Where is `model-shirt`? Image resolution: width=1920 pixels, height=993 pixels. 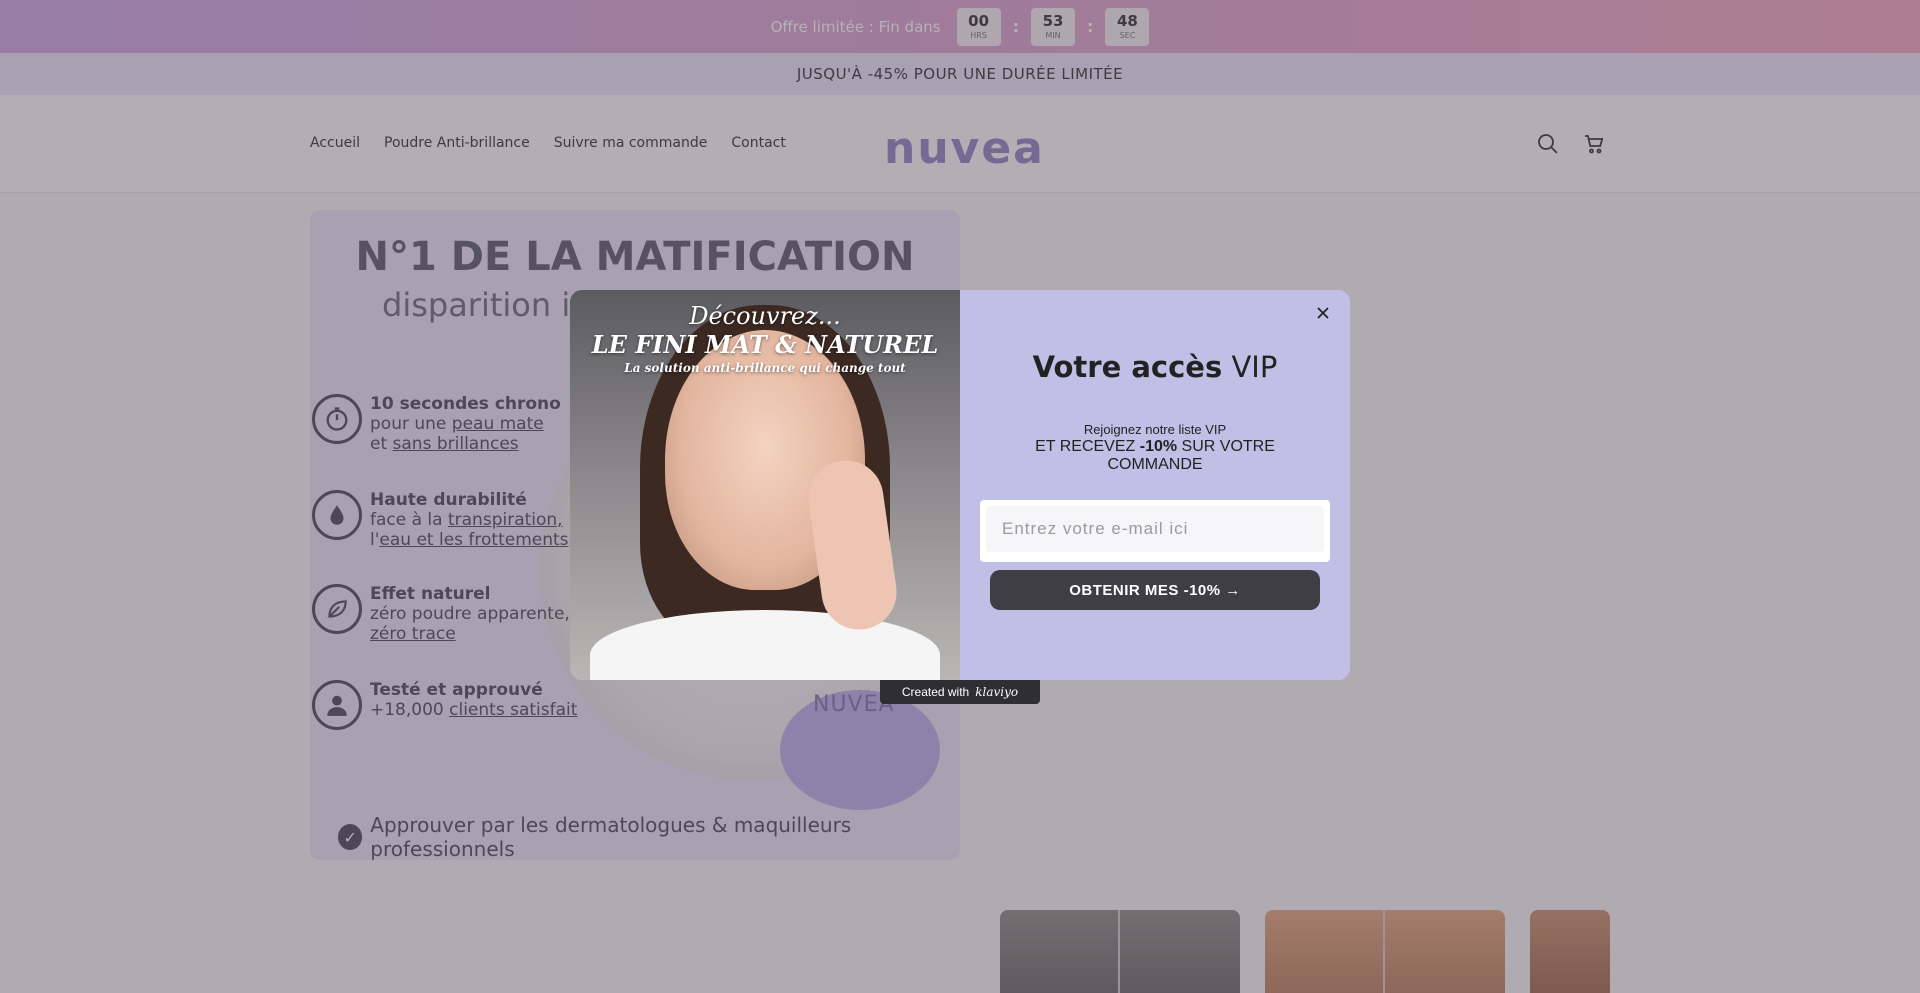
model-shirt is located at coordinates (765, 645).